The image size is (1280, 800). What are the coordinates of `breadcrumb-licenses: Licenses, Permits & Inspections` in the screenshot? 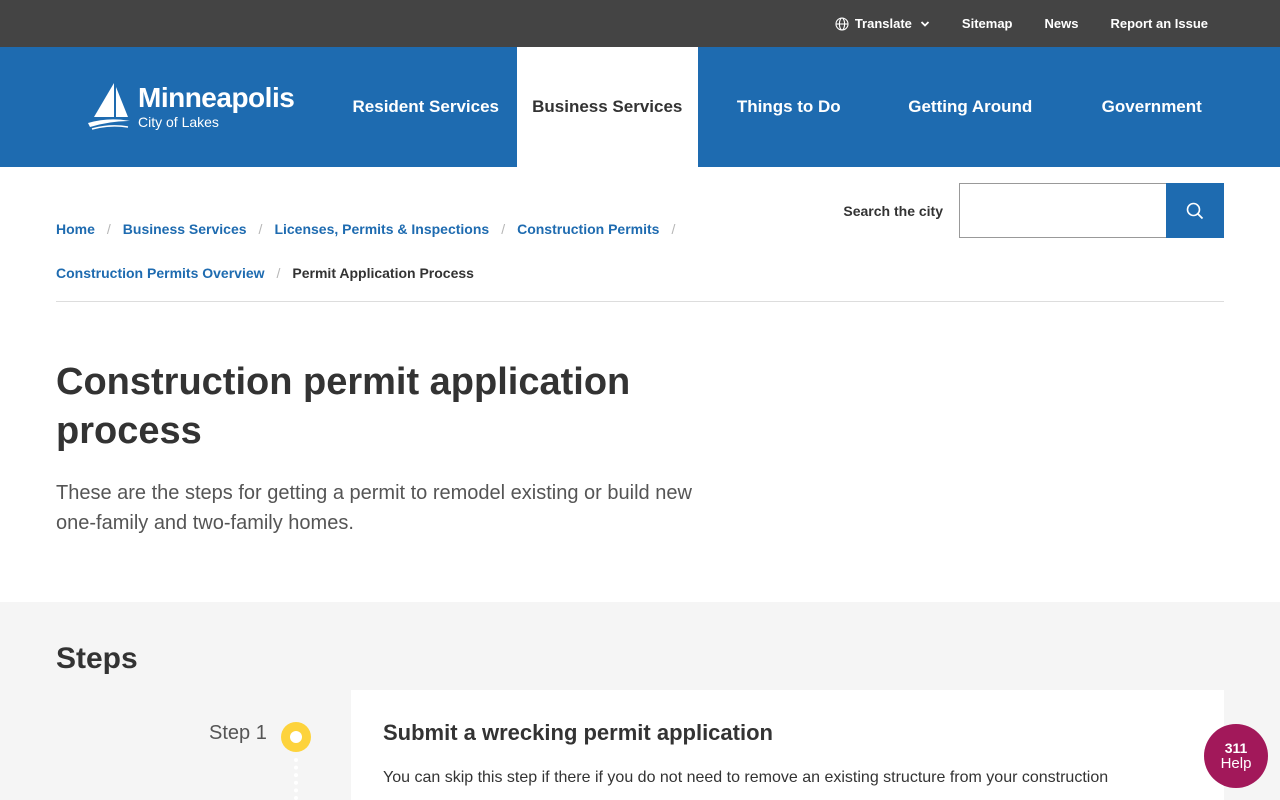 It's located at (381, 229).